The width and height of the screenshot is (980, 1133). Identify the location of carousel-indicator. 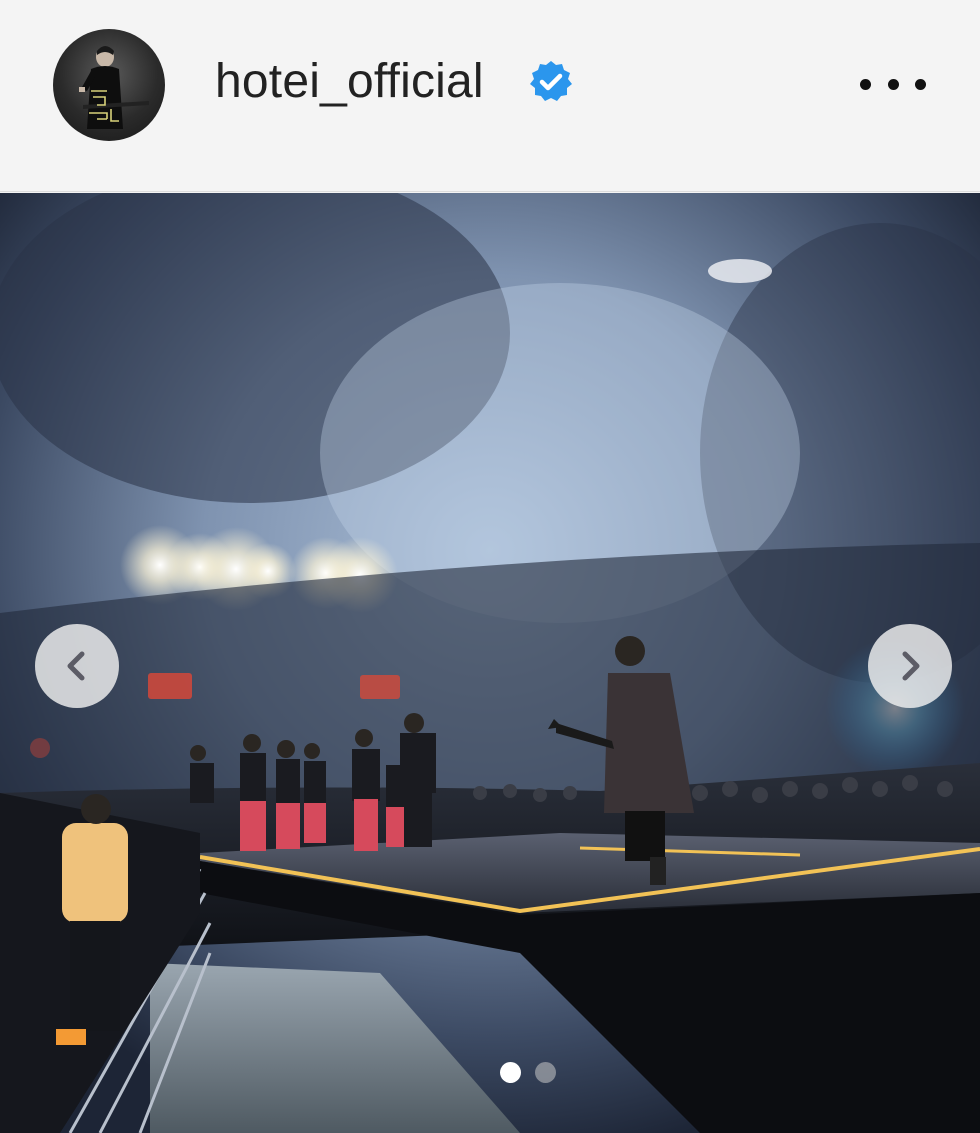
(530, 1072).